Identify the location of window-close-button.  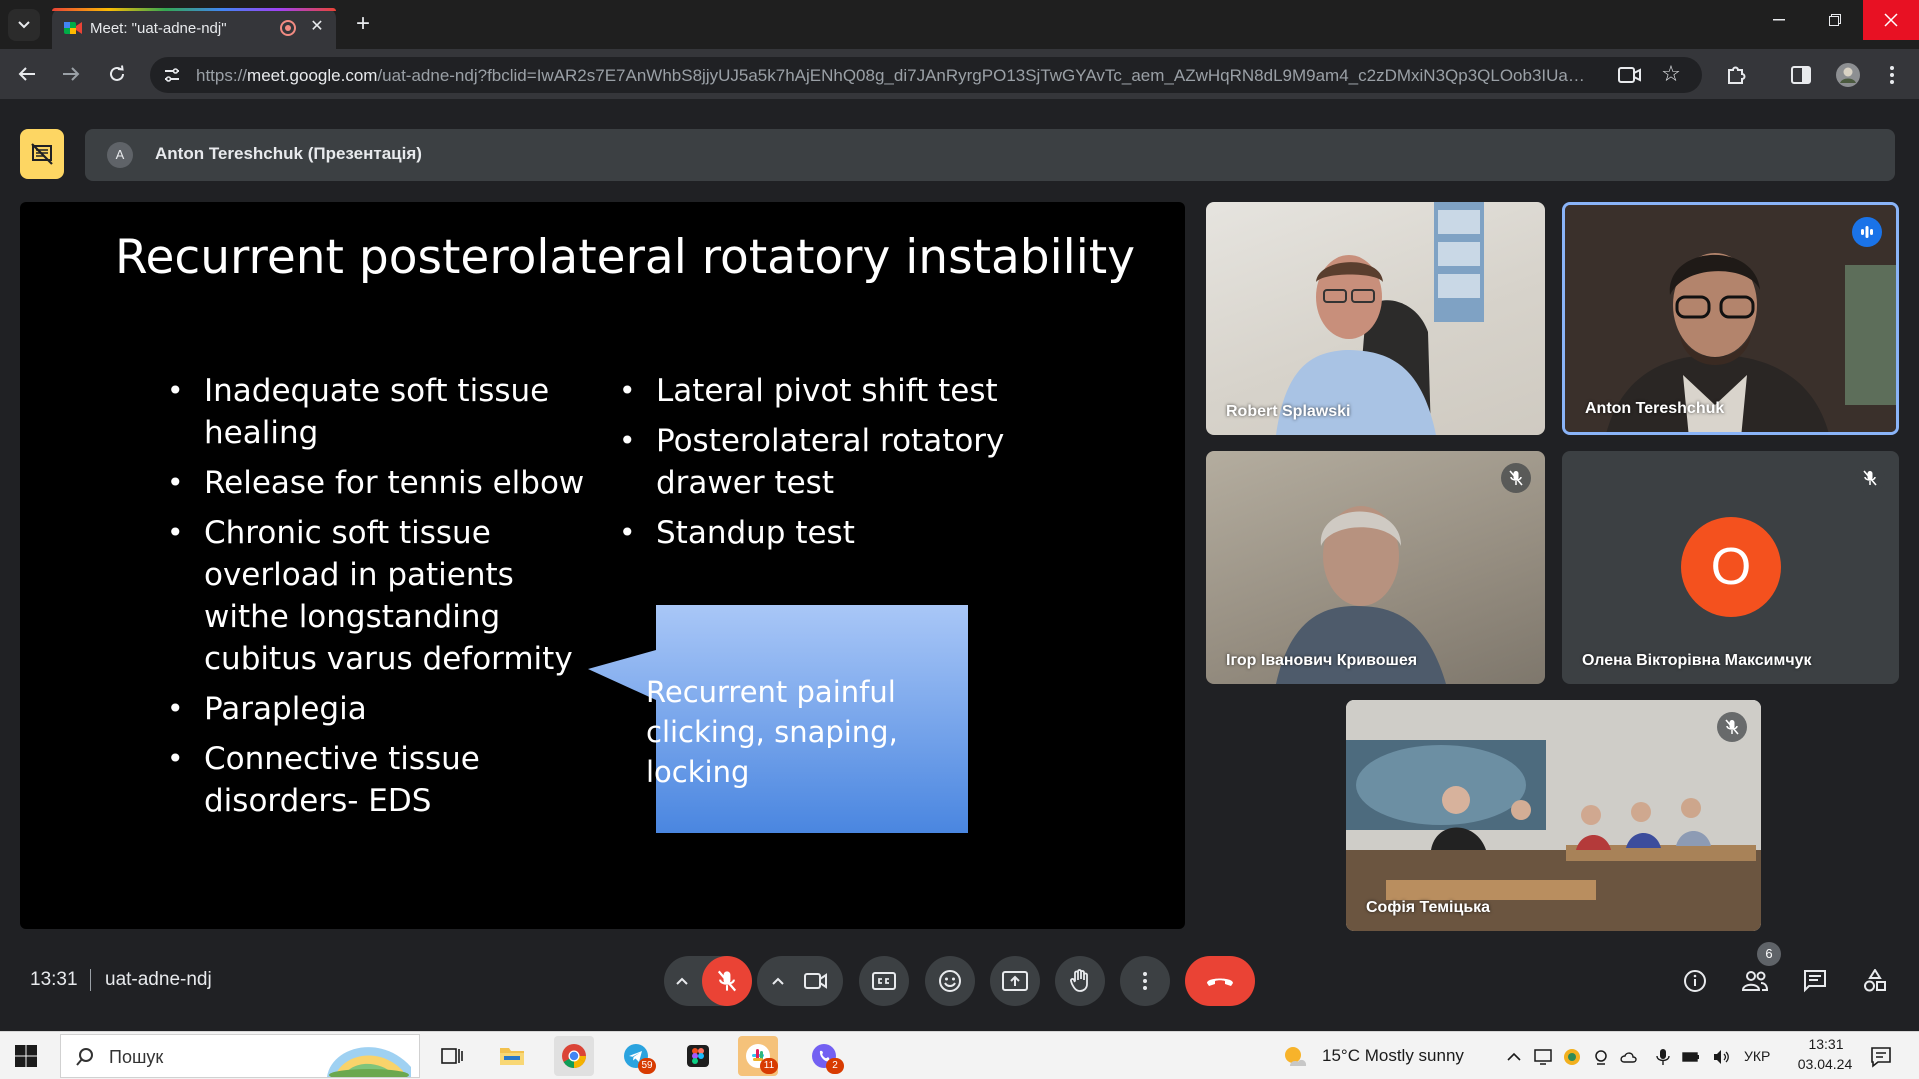
(1891, 20).